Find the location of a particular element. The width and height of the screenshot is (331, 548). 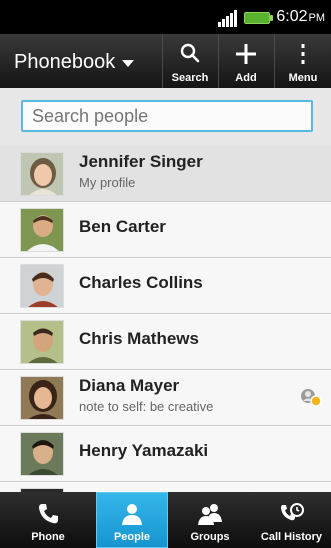

contact-name: Henry Yamazaki is located at coordinates (144, 450).